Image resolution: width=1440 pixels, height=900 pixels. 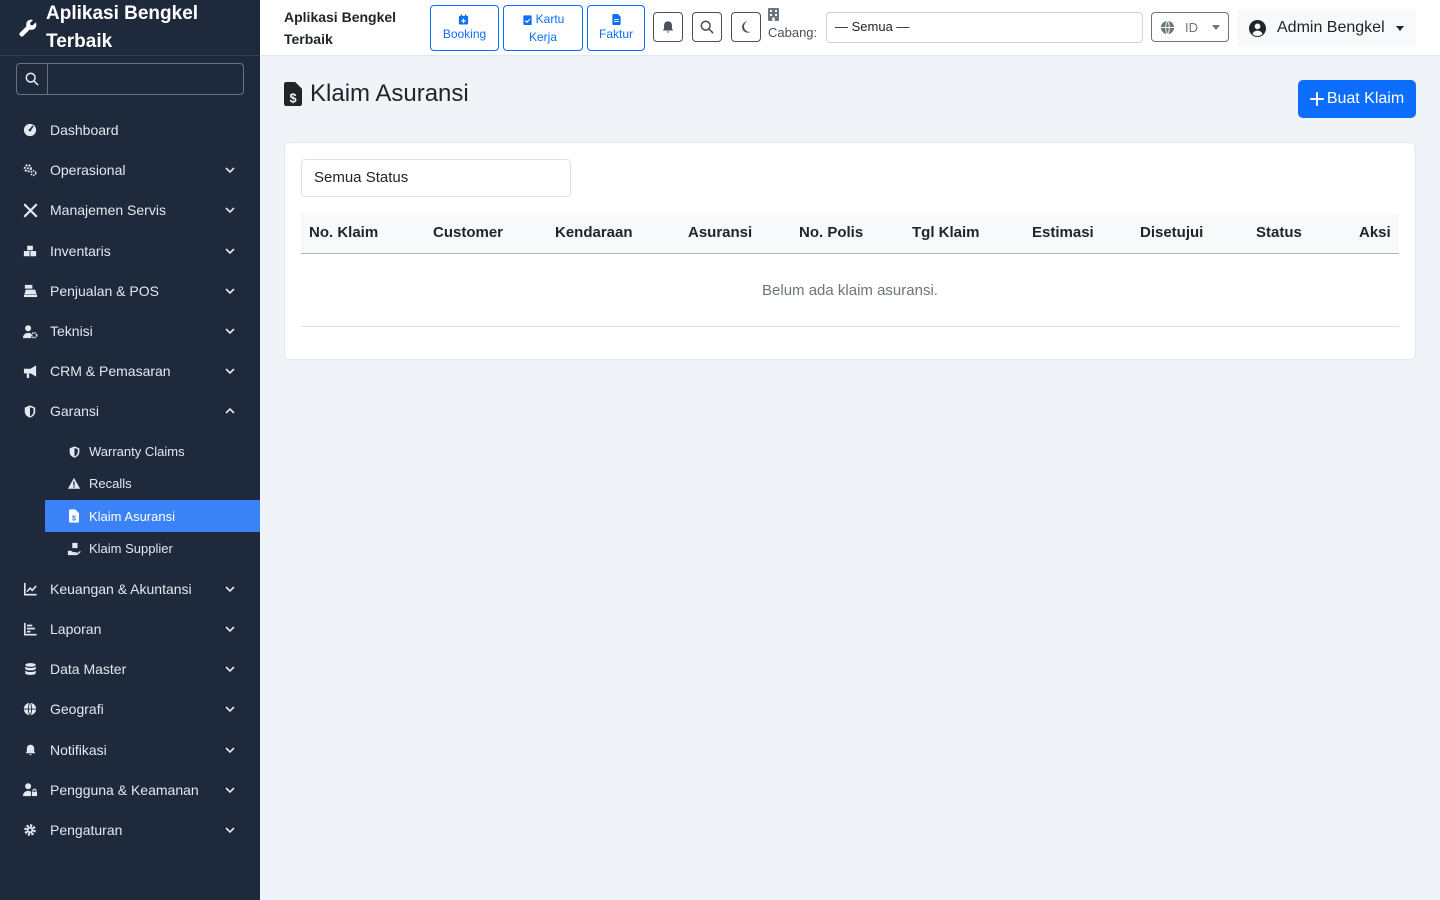 What do you see at coordinates (152, 484) in the screenshot?
I see `sidebar-subitem-recalls: Recalls` at bounding box center [152, 484].